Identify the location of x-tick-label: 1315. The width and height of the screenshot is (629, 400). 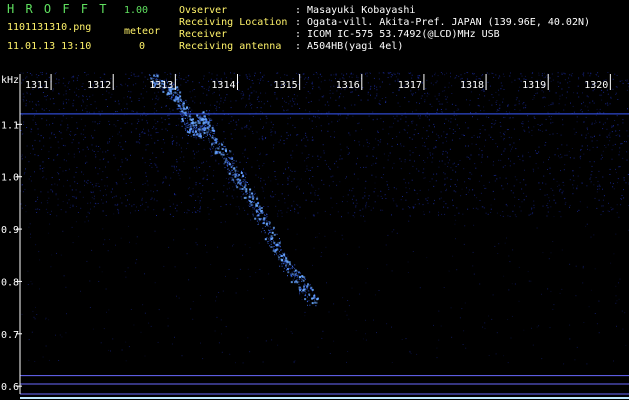
(286, 85).